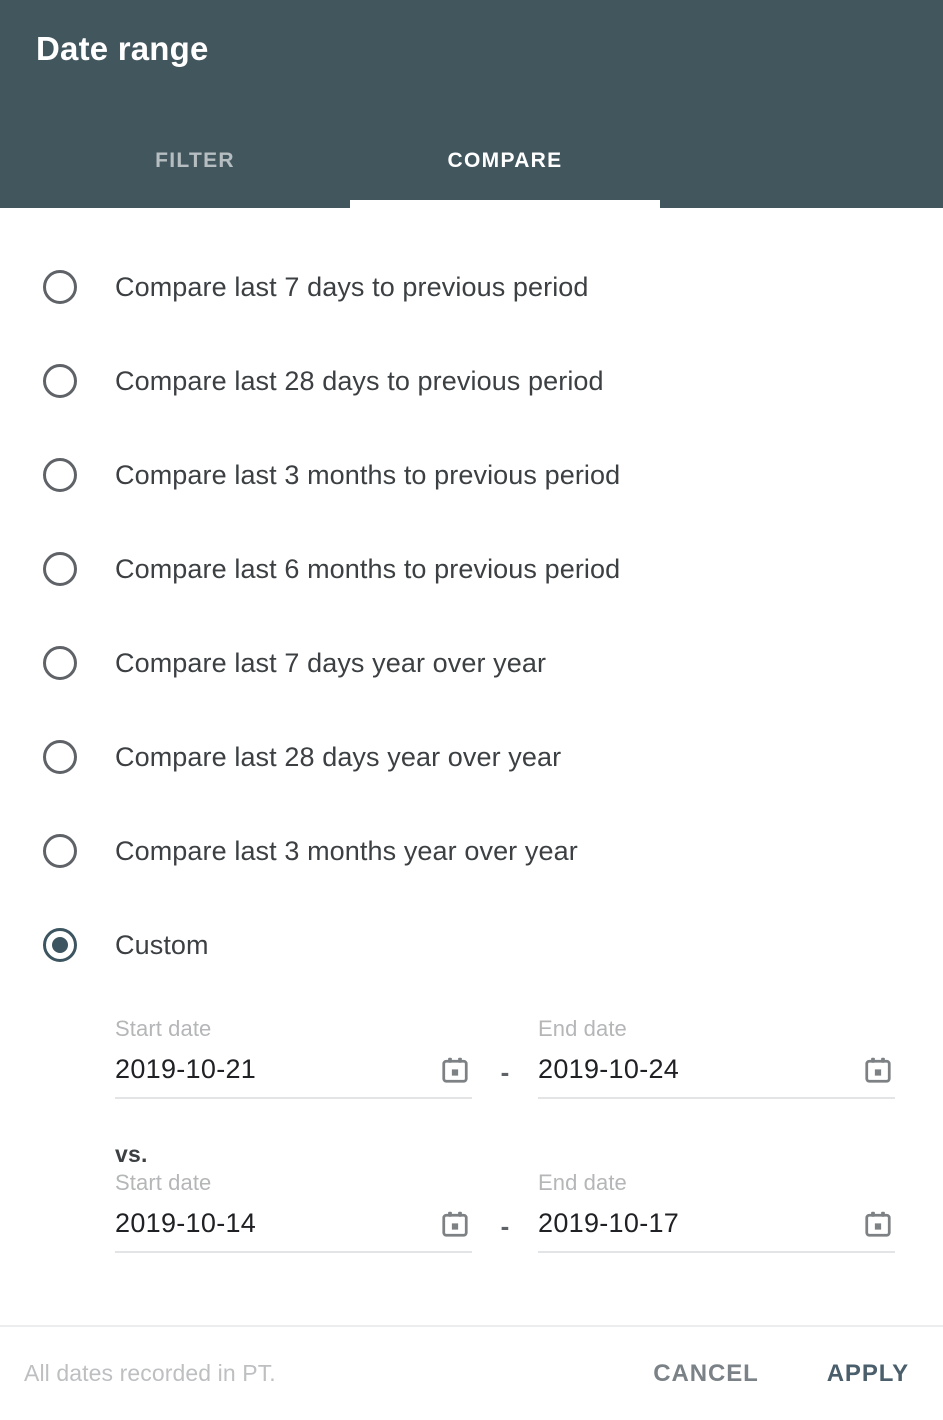  I want to click on option-label: Compare last 7 days year over year, so click(331, 662).